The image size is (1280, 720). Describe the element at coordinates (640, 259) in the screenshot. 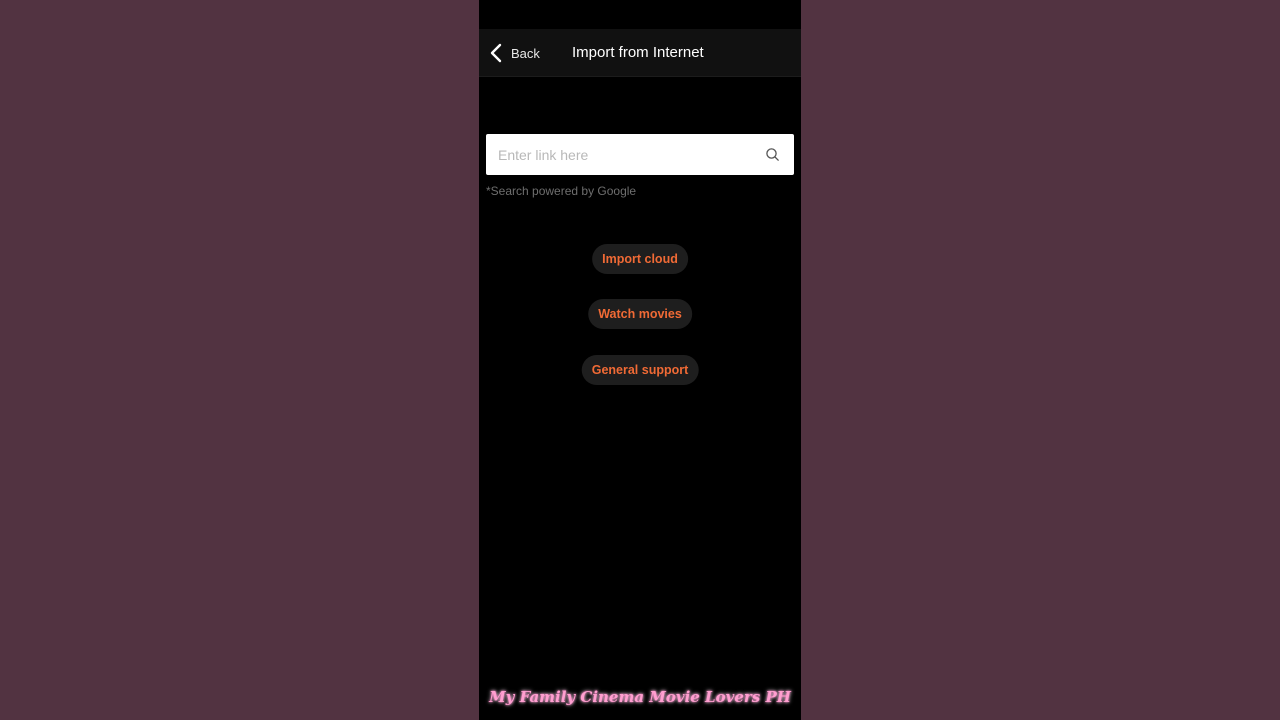

I see `import-cloud-button: Import cloud` at that location.